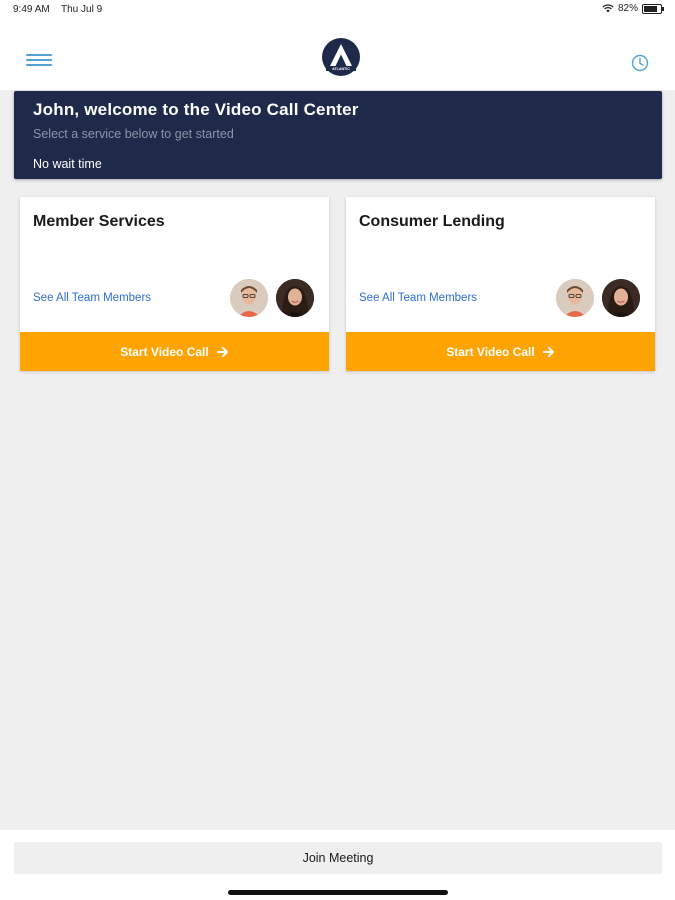  I want to click on bottom-bar: Join Meeting, so click(337, 865).